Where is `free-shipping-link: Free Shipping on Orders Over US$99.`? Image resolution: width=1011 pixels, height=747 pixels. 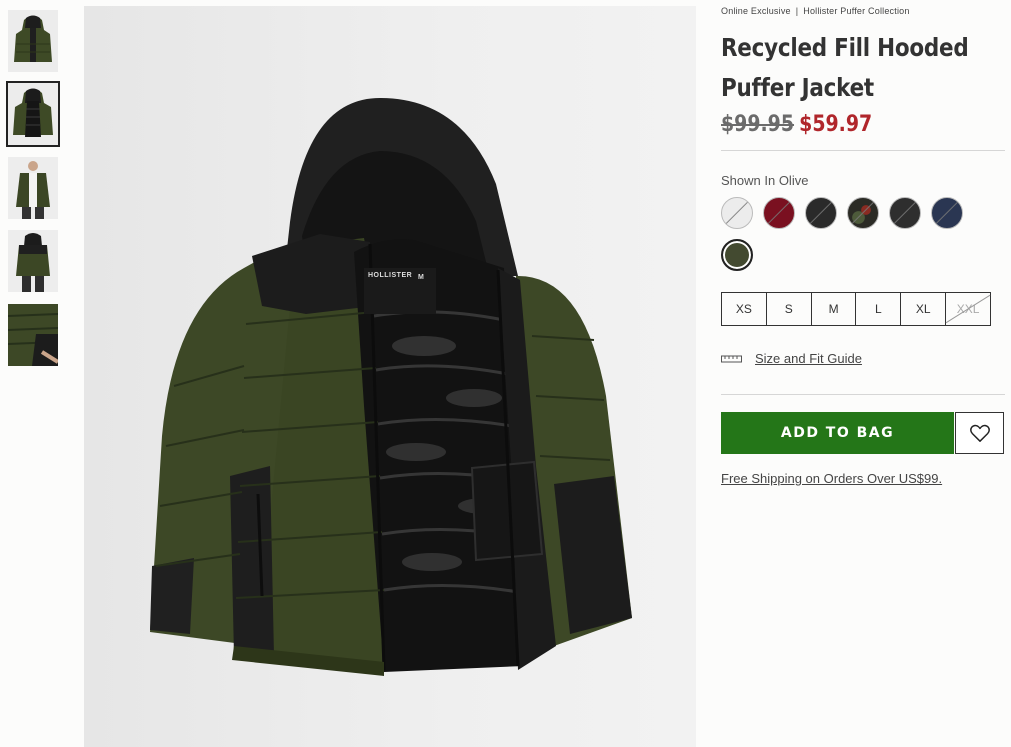
free-shipping-link: Free Shipping on Orders Over US$99. is located at coordinates (831, 478).